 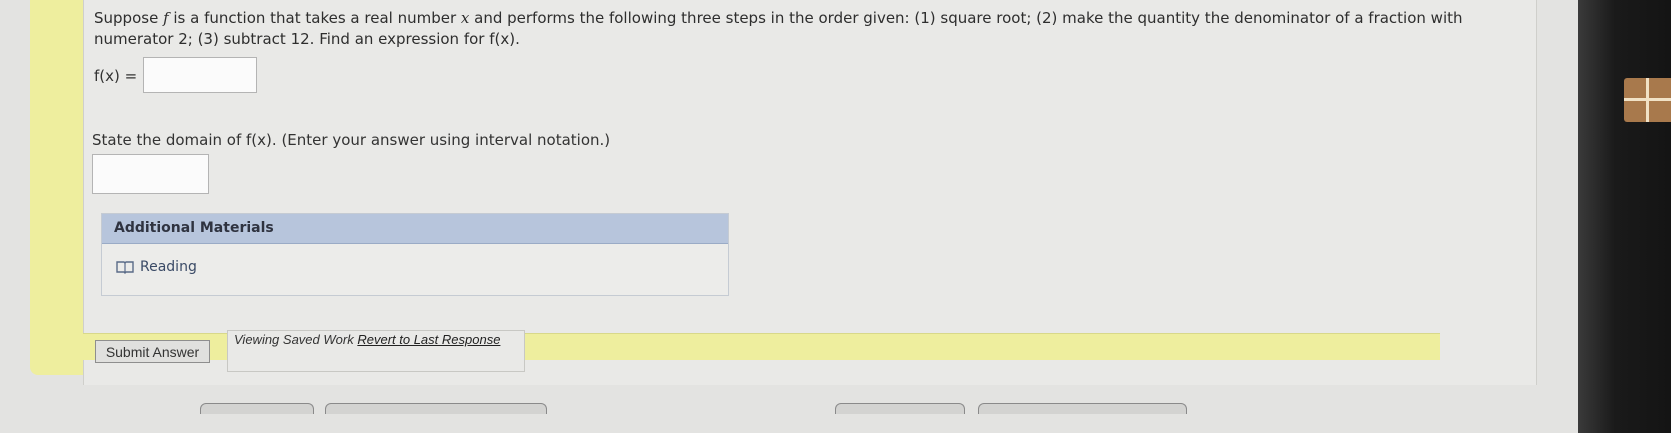 What do you see at coordinates (152, 351) in the screenshot?
I see `submit-answer-button: Submit Answer` at bounding box center [152, 351].